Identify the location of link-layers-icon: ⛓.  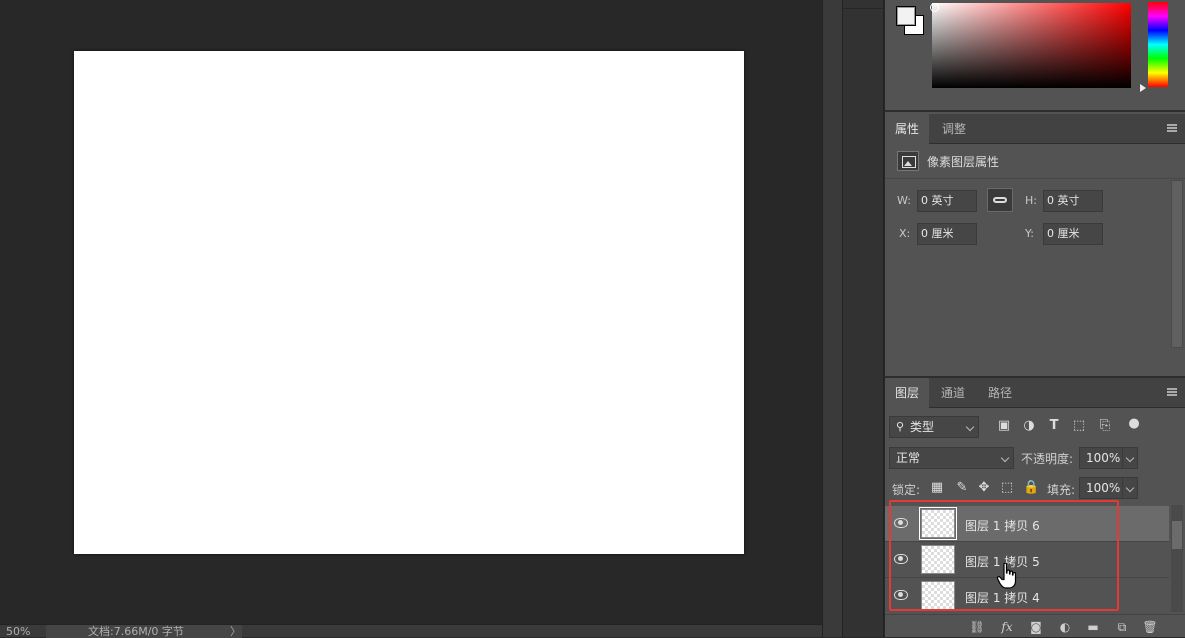
(977, 627).